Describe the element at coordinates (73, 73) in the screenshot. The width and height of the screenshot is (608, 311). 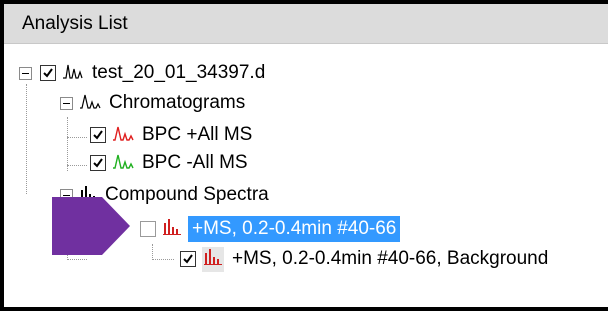
I see `peaks-icon` at that location.